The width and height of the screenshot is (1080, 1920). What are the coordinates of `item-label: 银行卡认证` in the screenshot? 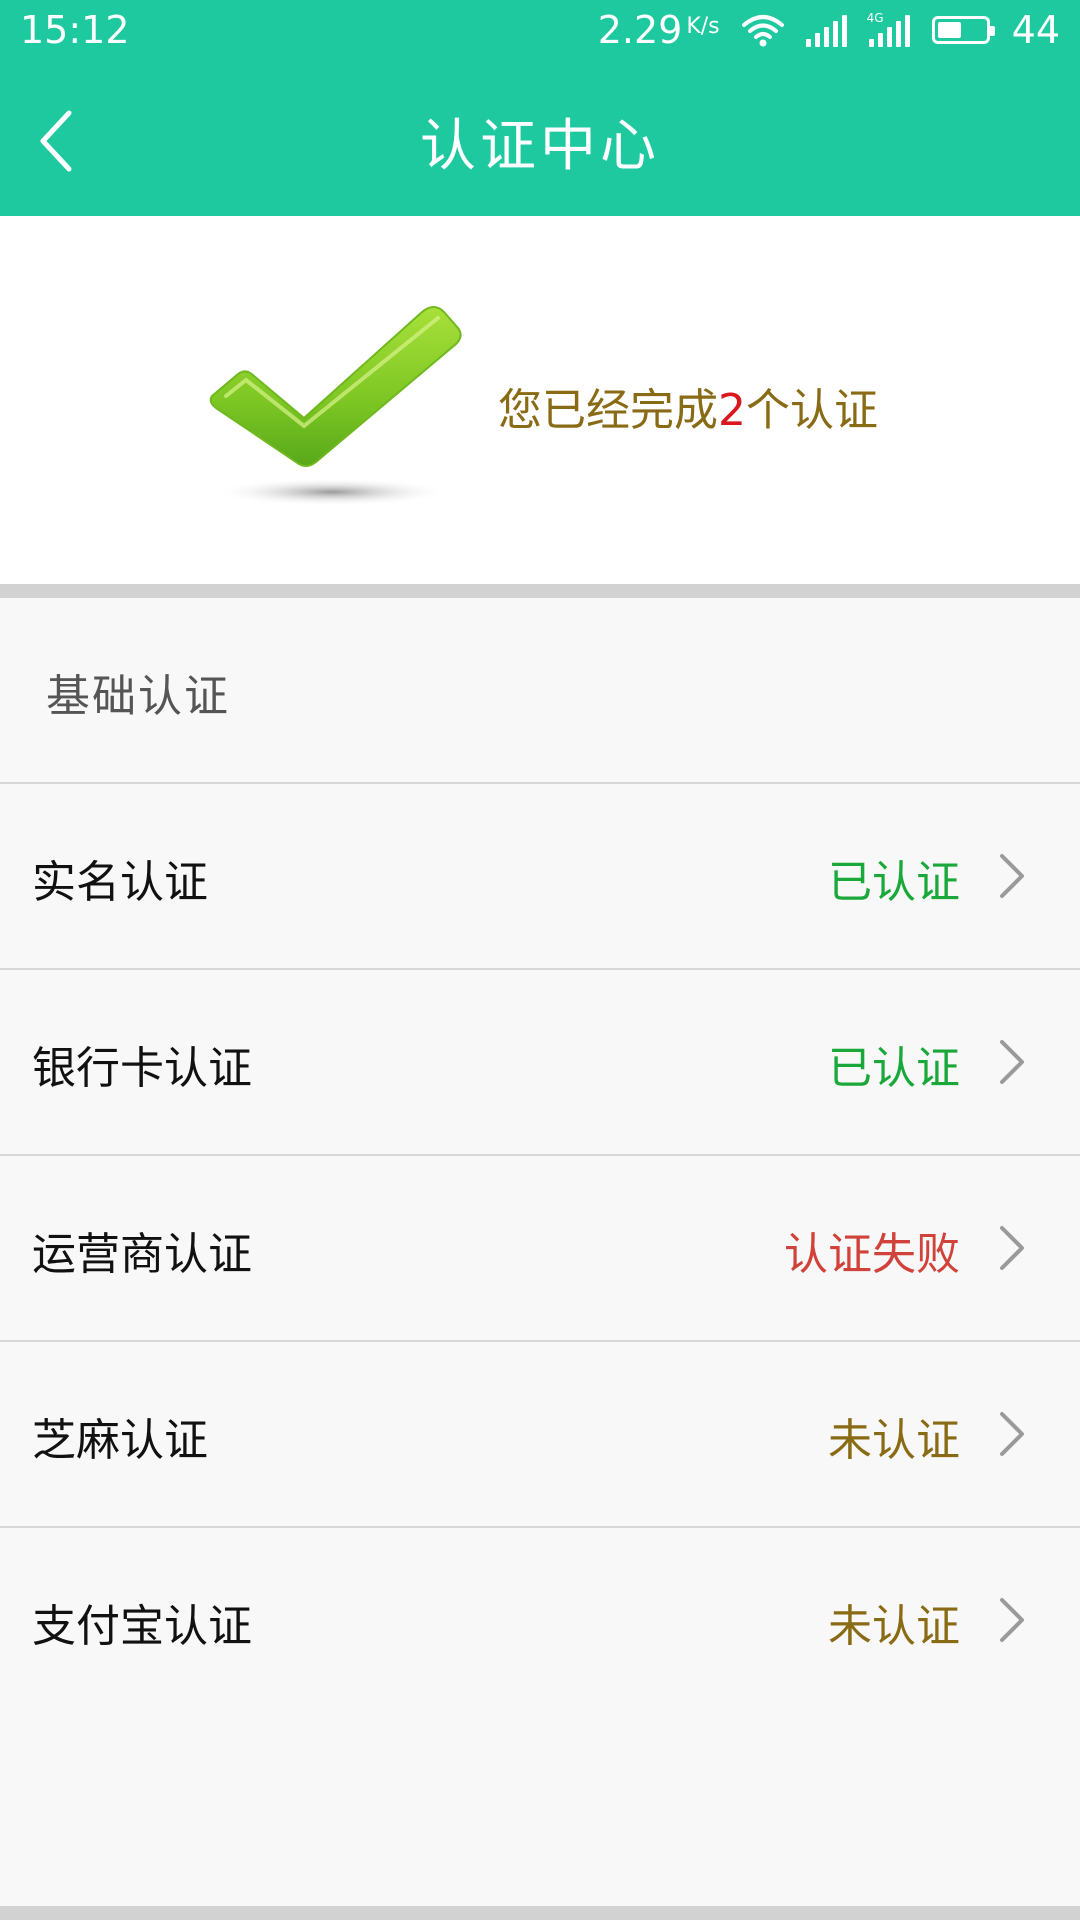 It's located at (142, 1068).